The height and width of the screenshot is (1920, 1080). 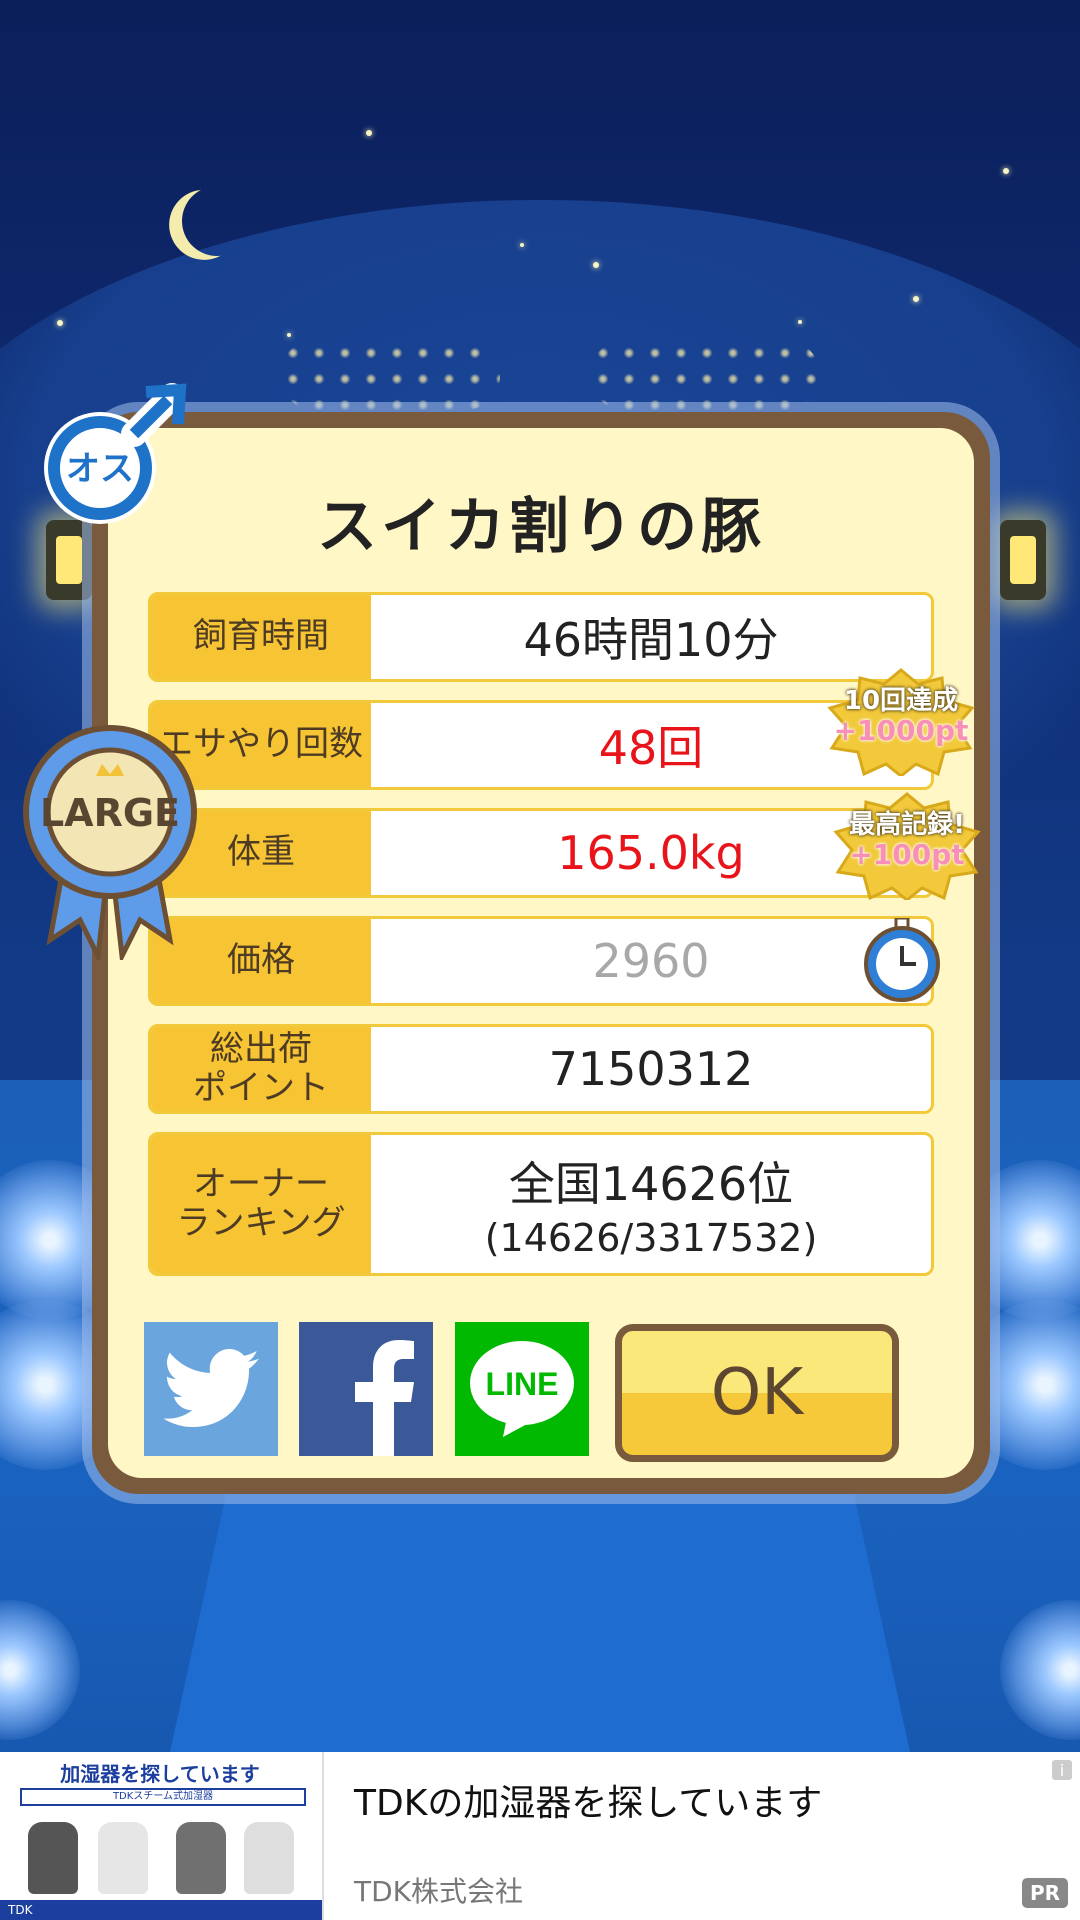 What do you see at coordinates (110, 842) in the screenshot?
I see `ribbon-icon: LARGE` at bounding box center [110, 842].